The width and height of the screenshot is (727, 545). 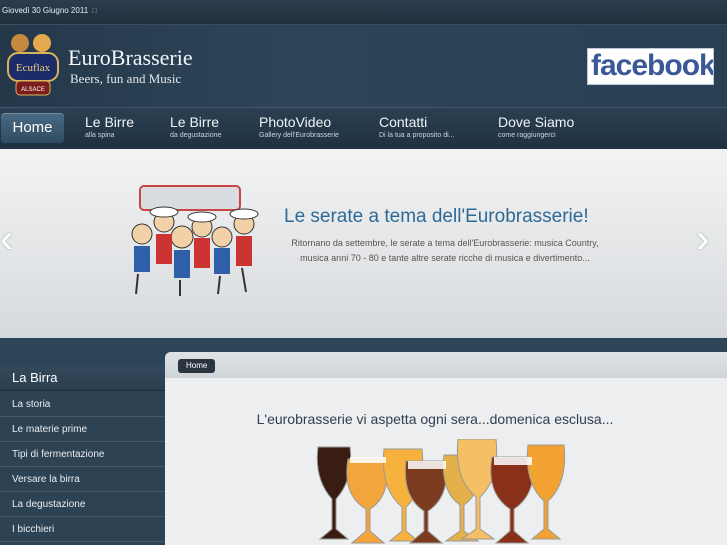 I want to click on site-title: EuroBrasserie, so click(x=130, y=57).